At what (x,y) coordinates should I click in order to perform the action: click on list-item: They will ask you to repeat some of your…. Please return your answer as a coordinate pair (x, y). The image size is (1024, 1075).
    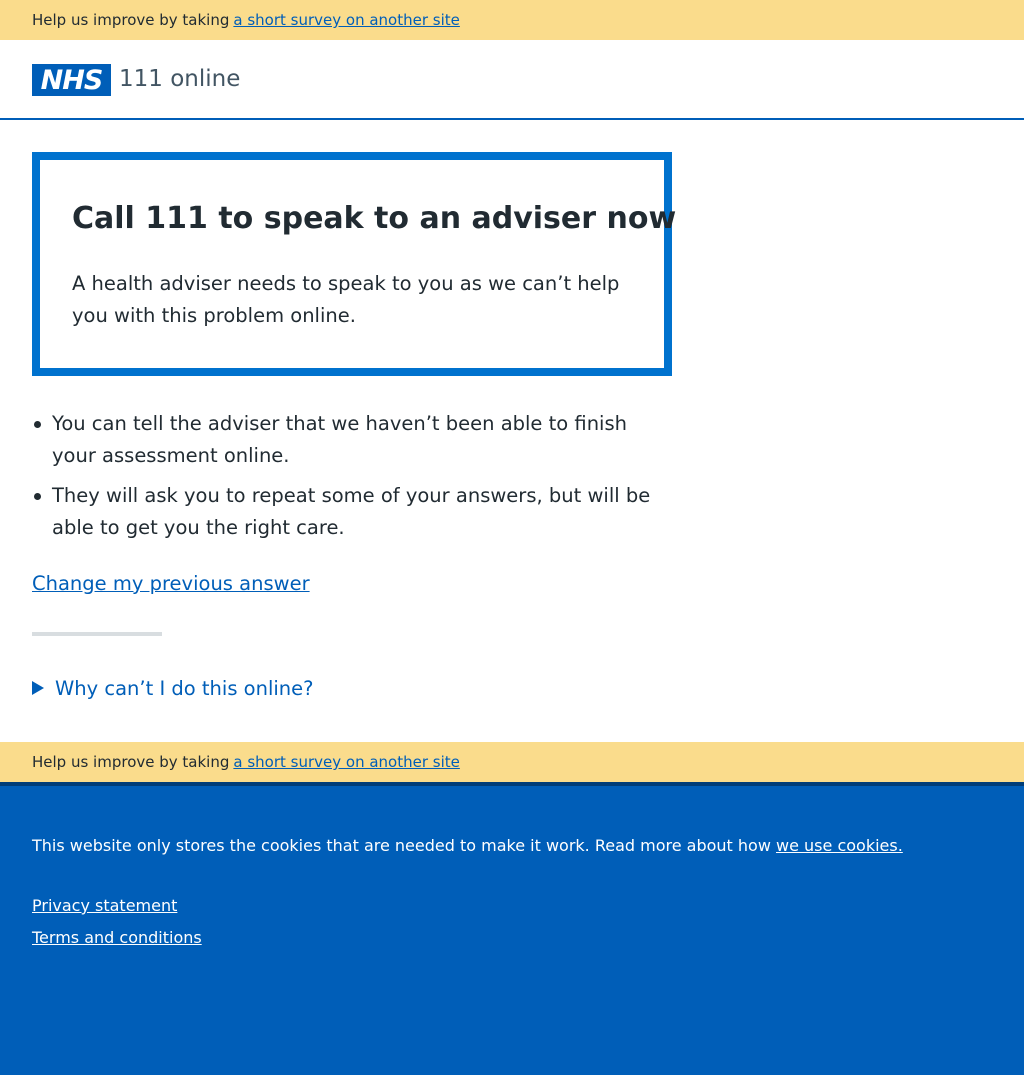
    Looking at the image, I should click on (352, 512).